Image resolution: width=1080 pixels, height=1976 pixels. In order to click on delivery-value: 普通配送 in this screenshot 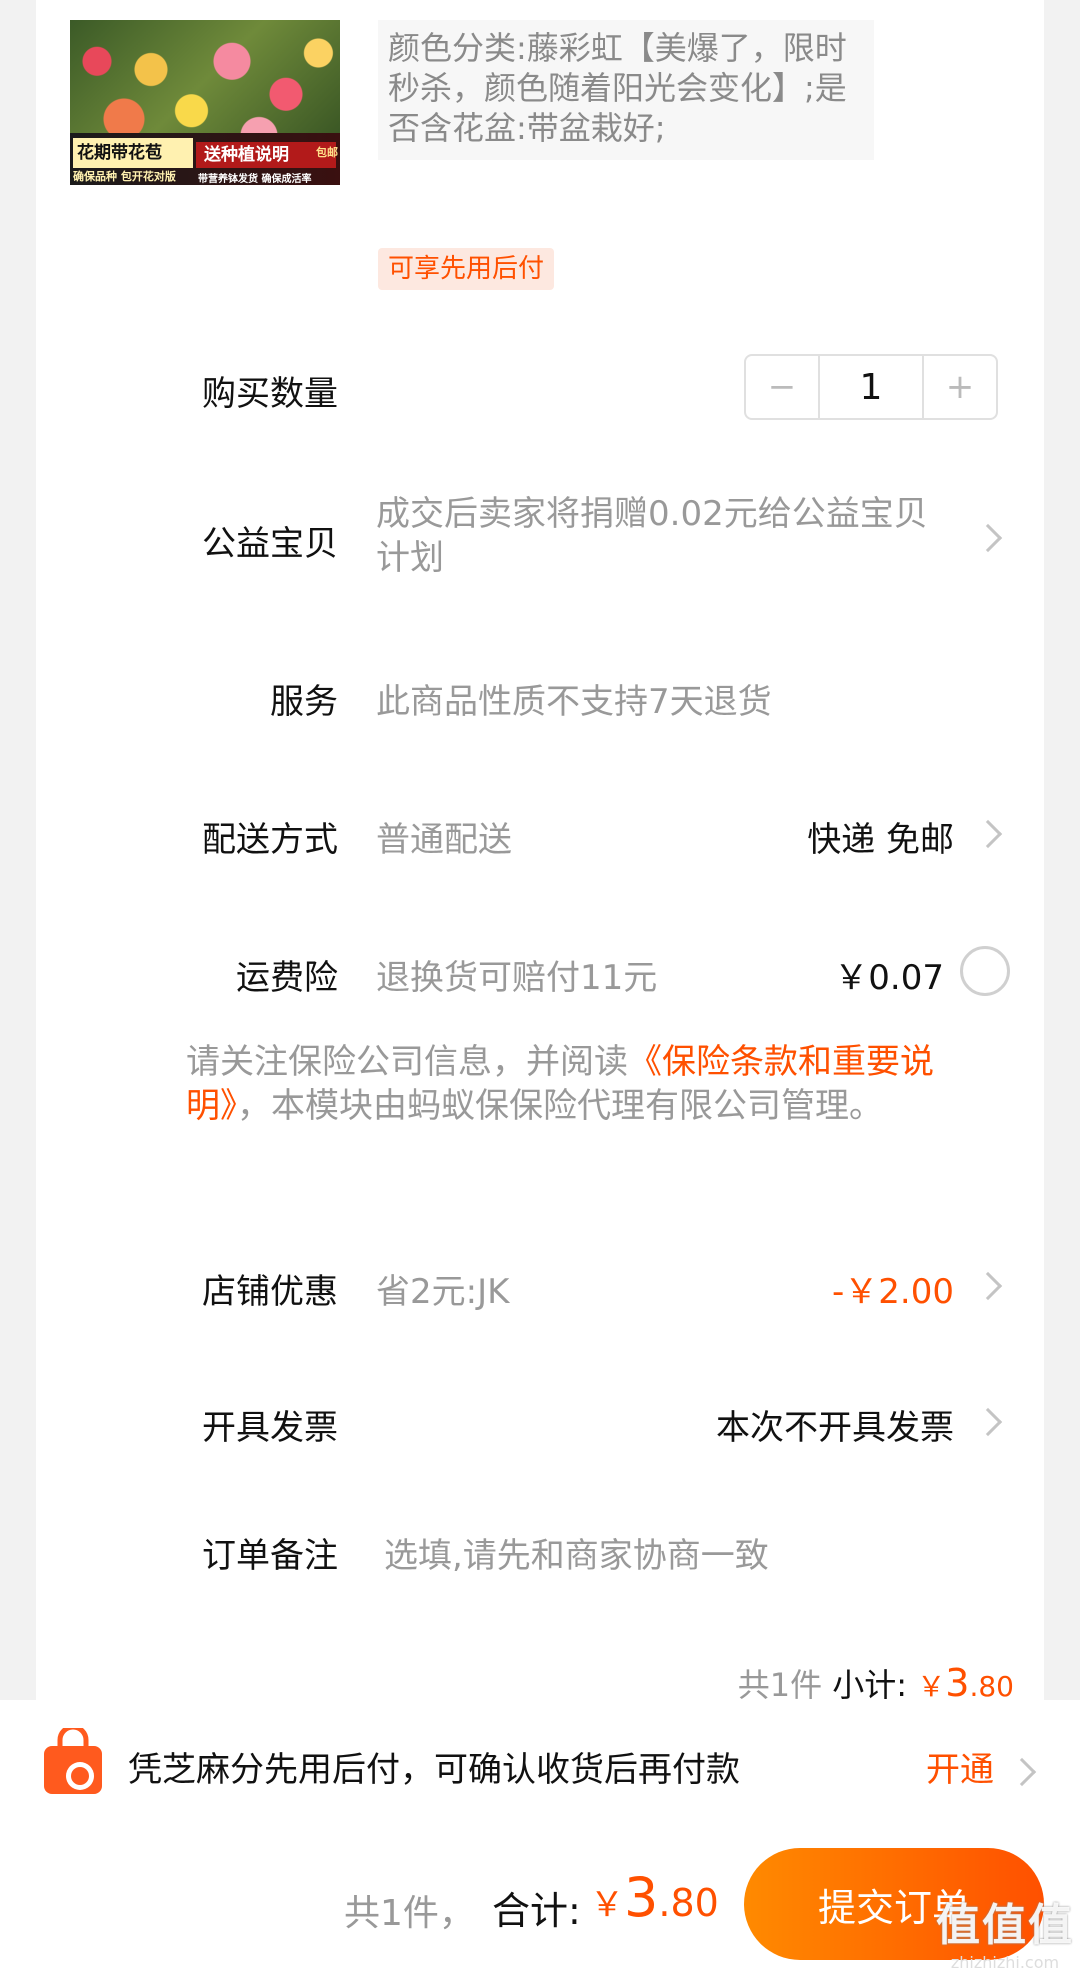, I will do `click(444, 836)`.